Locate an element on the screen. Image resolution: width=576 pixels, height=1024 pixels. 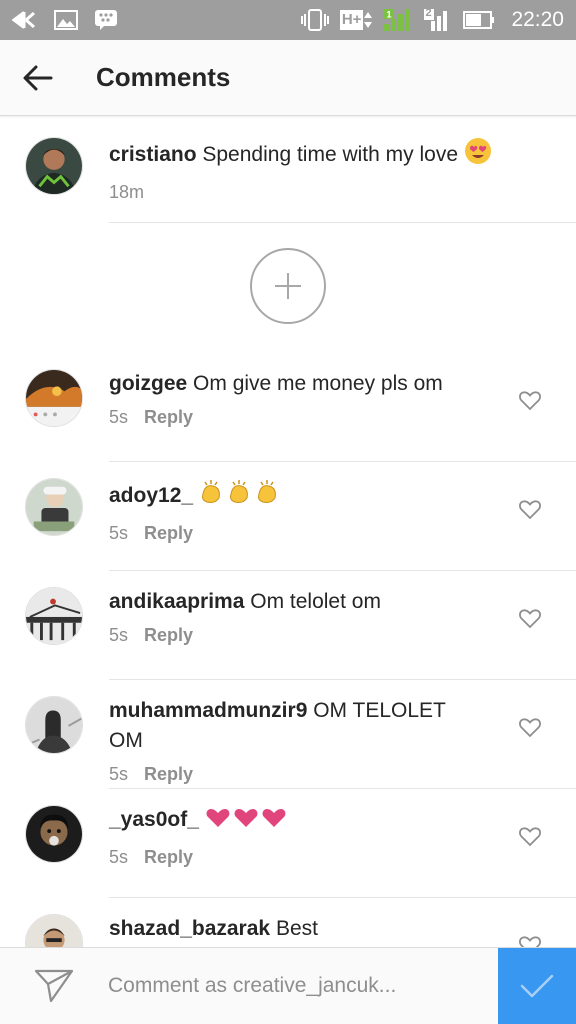
network-type-icon: H+ is located at coordinates (356, 20).